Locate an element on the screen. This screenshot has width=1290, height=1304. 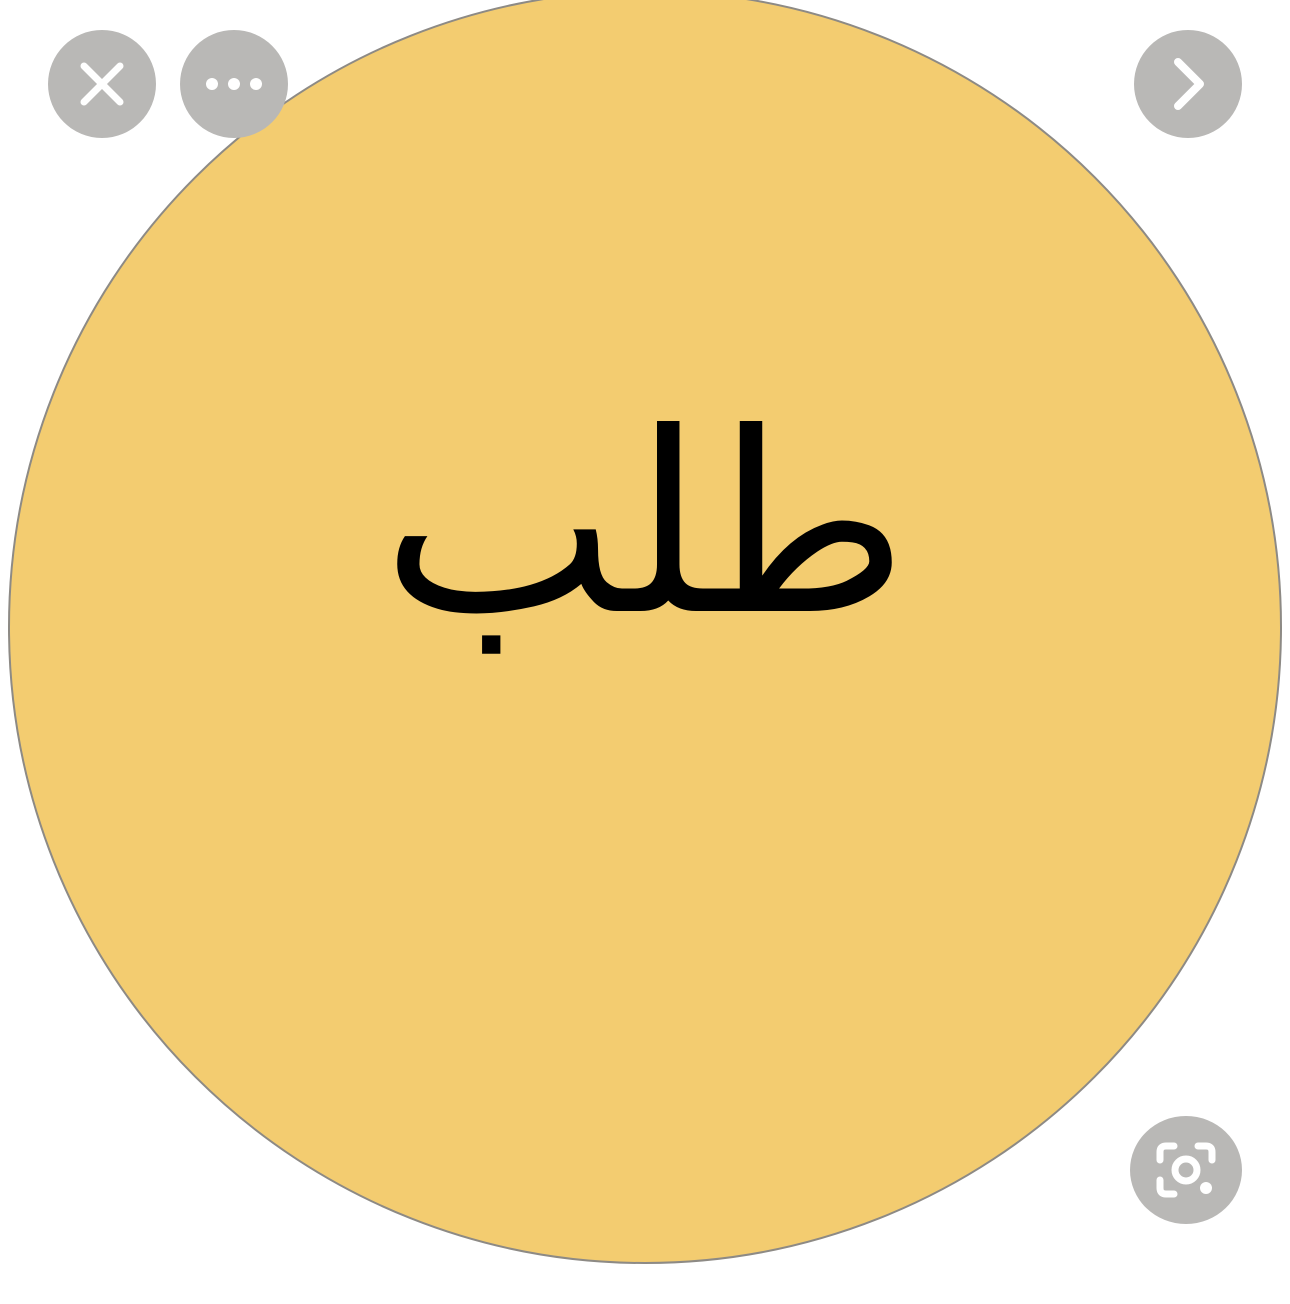
more-options-button is located at coordinates (234, 84).